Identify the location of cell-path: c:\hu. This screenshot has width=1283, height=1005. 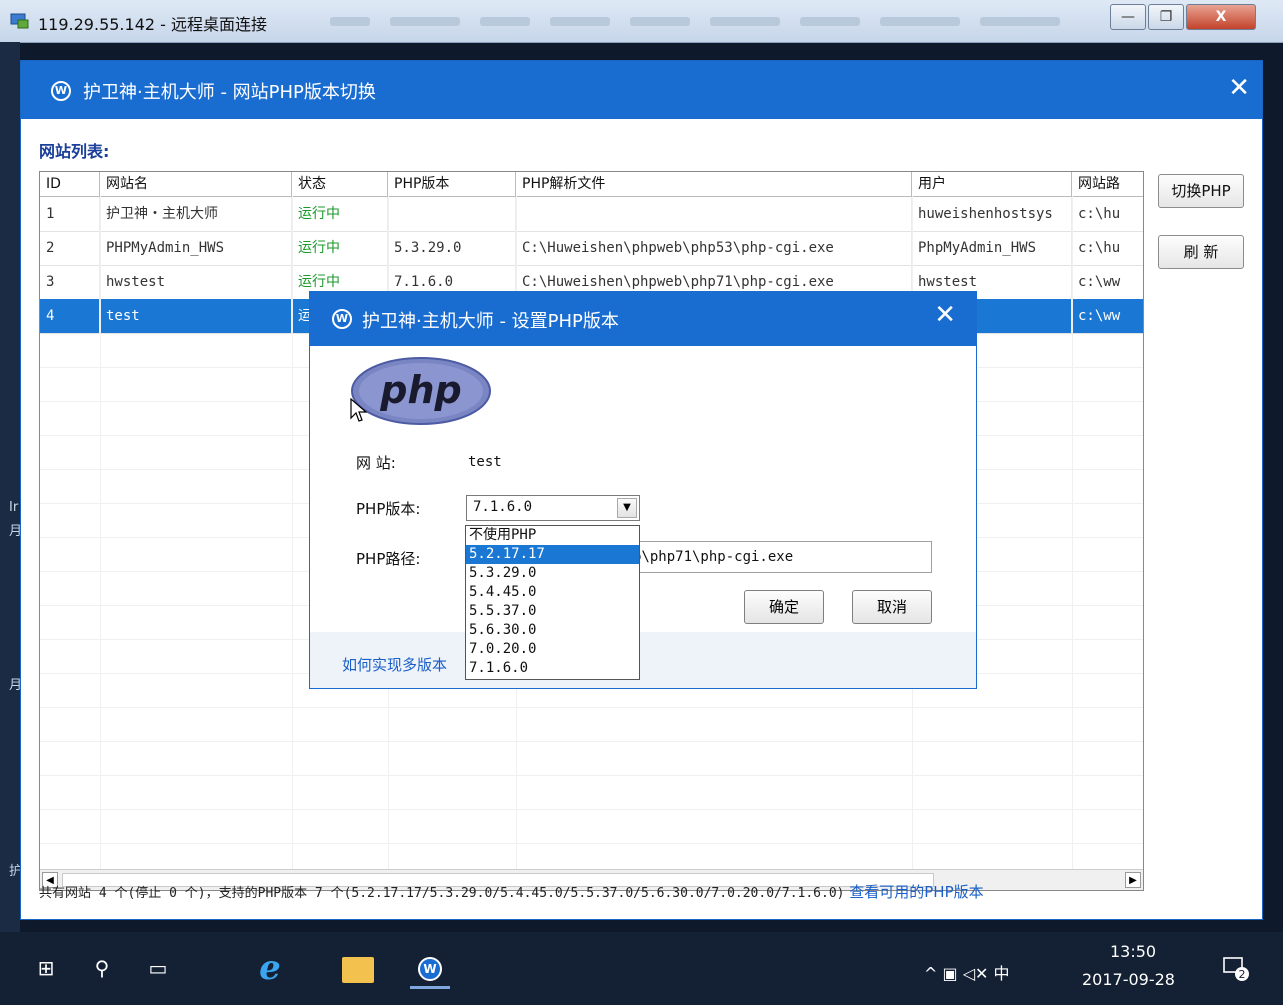
(1107, 248).